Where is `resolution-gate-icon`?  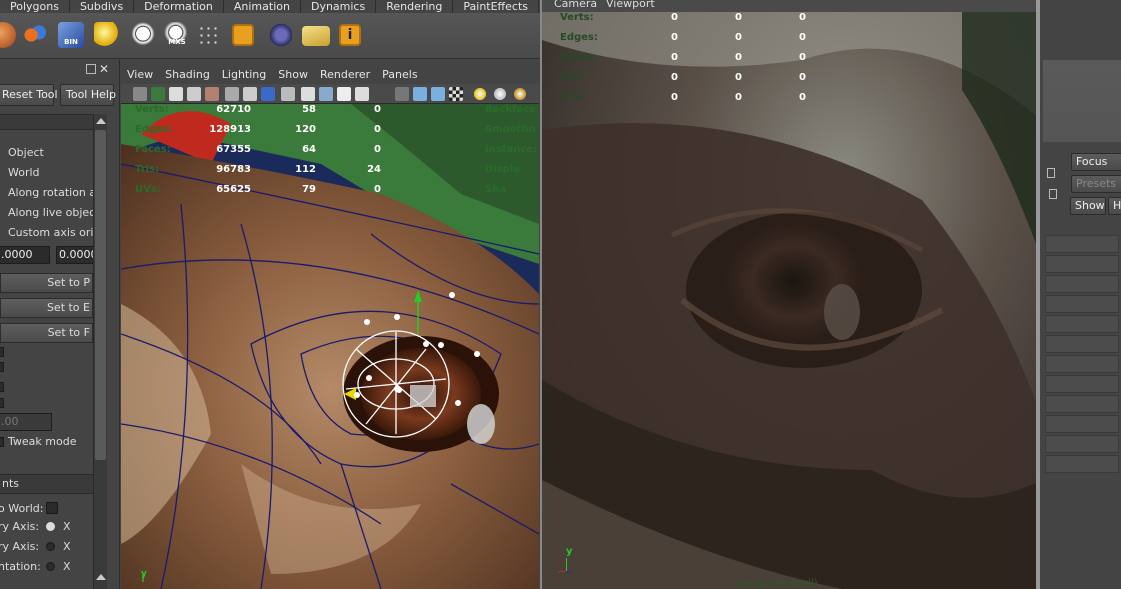 resolution-gate-icon is located at coordinates (250, 94).